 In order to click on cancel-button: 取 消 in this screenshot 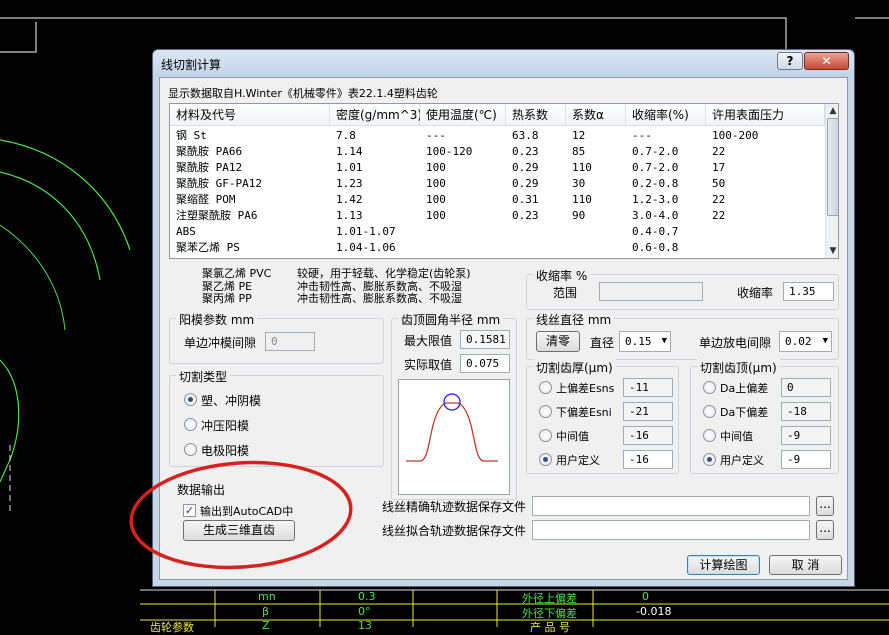, I will do `click(805, 565)`.